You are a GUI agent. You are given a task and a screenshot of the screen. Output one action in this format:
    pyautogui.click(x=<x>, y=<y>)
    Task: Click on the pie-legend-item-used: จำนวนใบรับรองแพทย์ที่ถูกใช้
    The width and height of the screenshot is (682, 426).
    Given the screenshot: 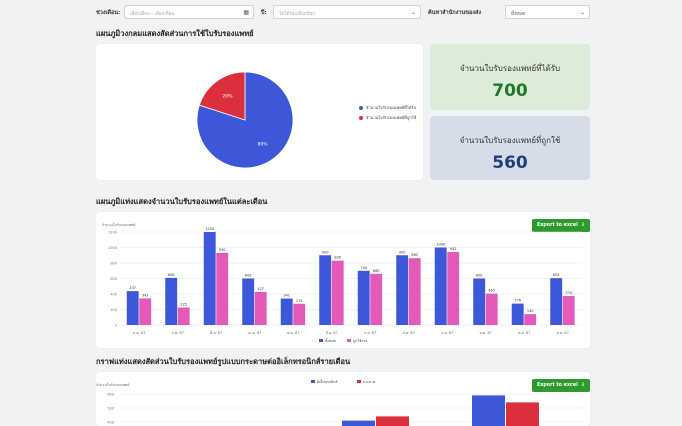 What is the action you would take?
    pyautogui.click(x=387, y=117)
    